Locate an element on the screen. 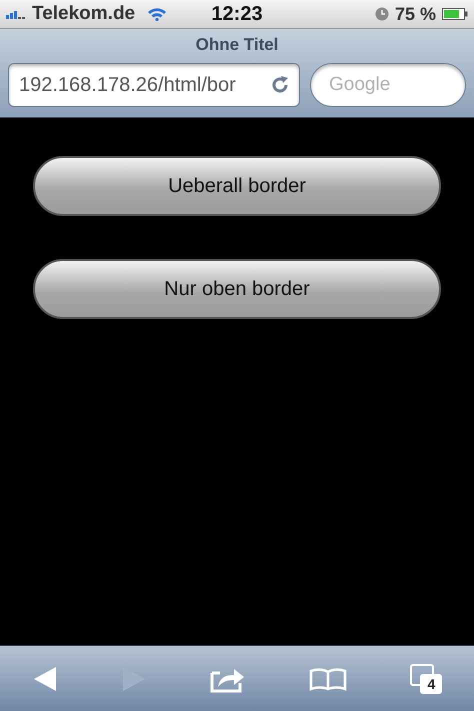 The height and width of the screenshot is (711, 474). address-field: 192.168.178.26/html/bor is located at coordinates (154, 85).